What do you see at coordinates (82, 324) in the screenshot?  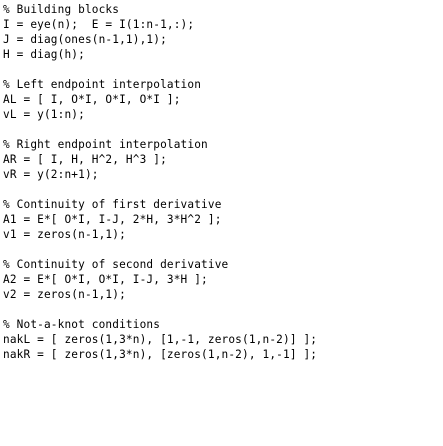 I see `code-comment-not-a-knot: % Not-a-knot conditions` at bounding box center [82, 324].